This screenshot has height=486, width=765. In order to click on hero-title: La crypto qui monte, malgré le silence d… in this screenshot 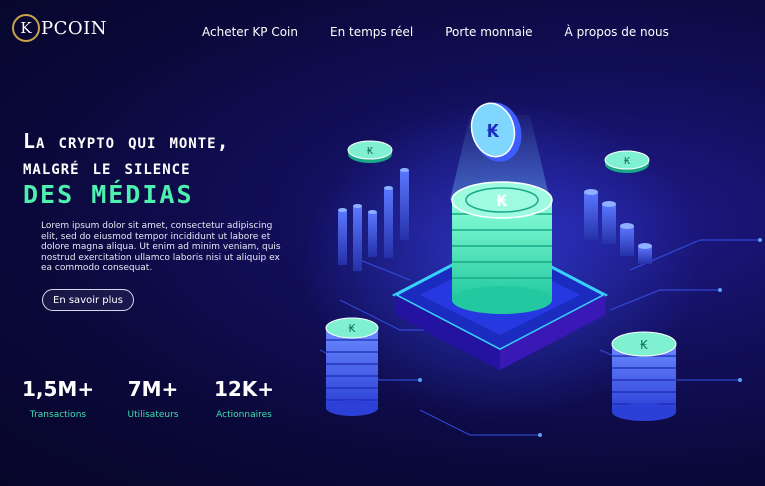, I will do `click(126, 169)`.